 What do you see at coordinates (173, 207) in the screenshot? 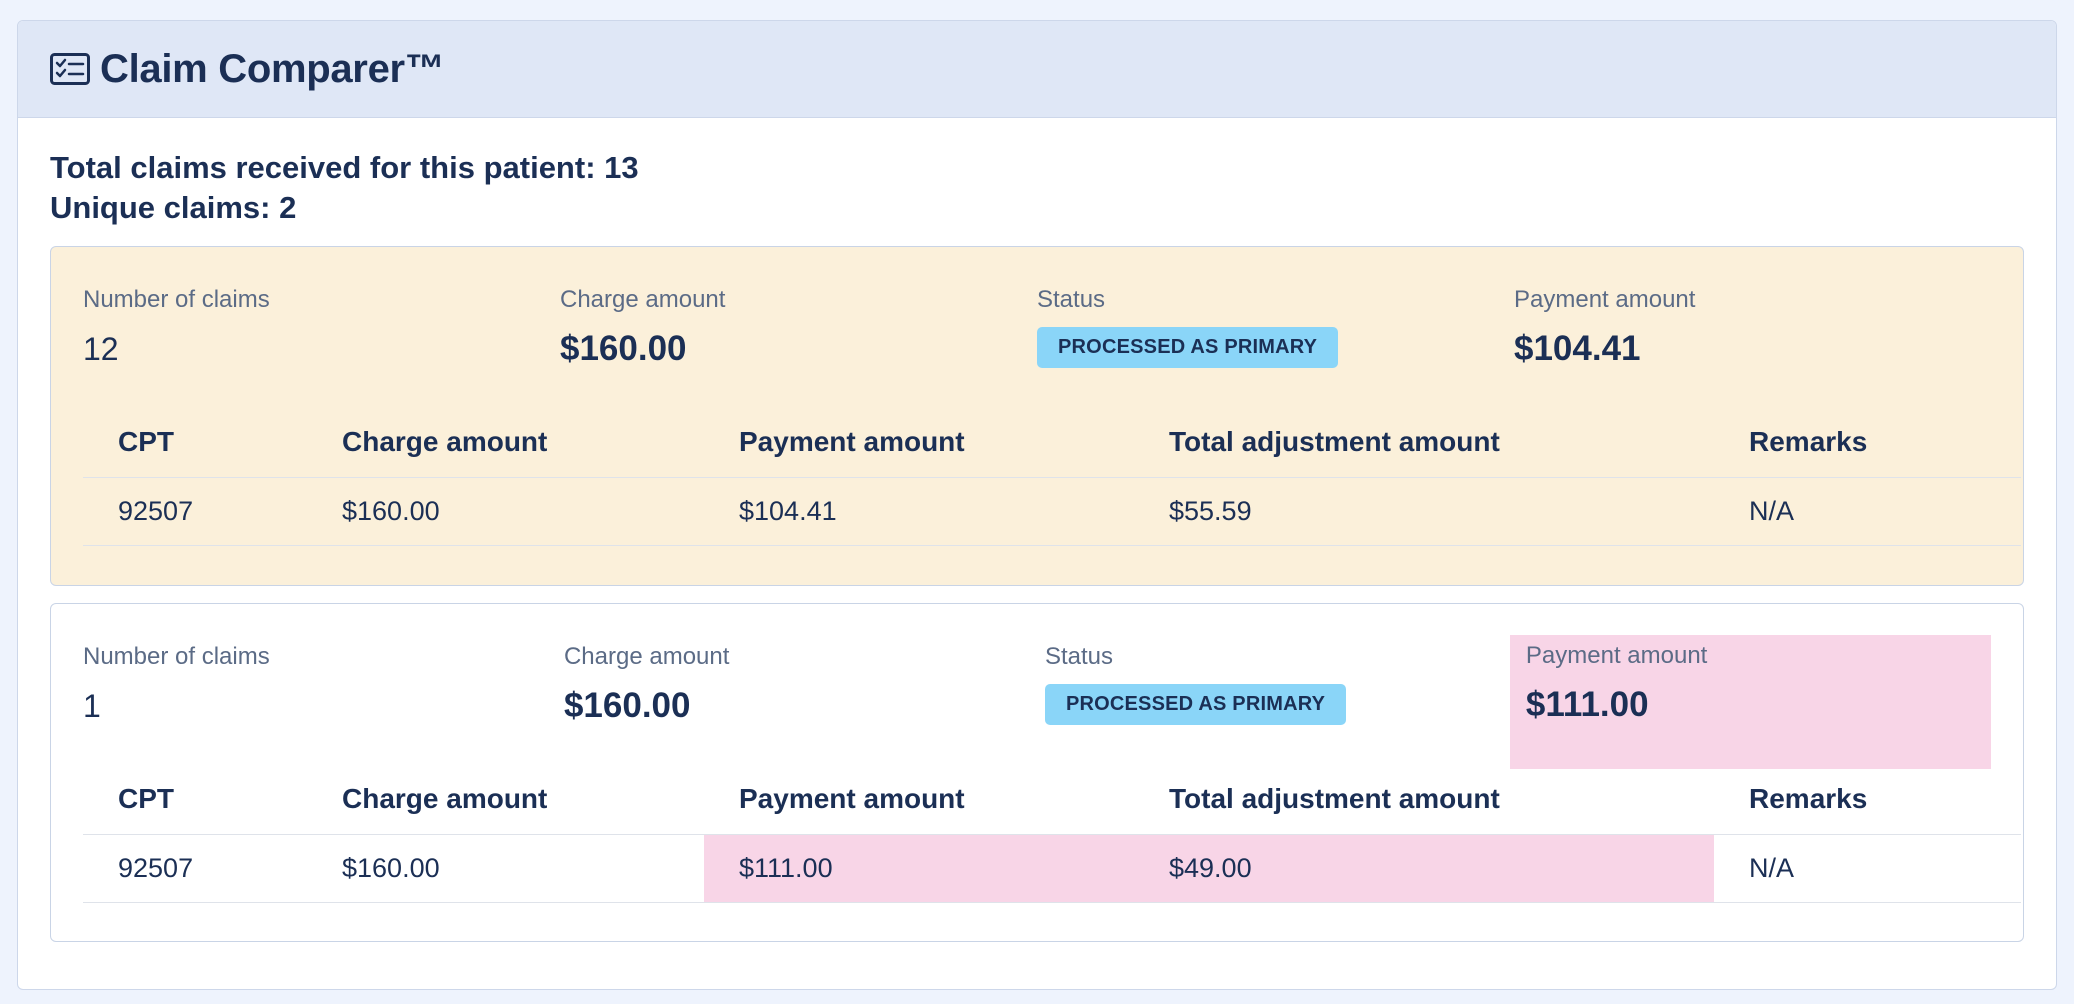
I see `unique-claims-summary: Unique claims: 2` at bounding box center [173, 207].